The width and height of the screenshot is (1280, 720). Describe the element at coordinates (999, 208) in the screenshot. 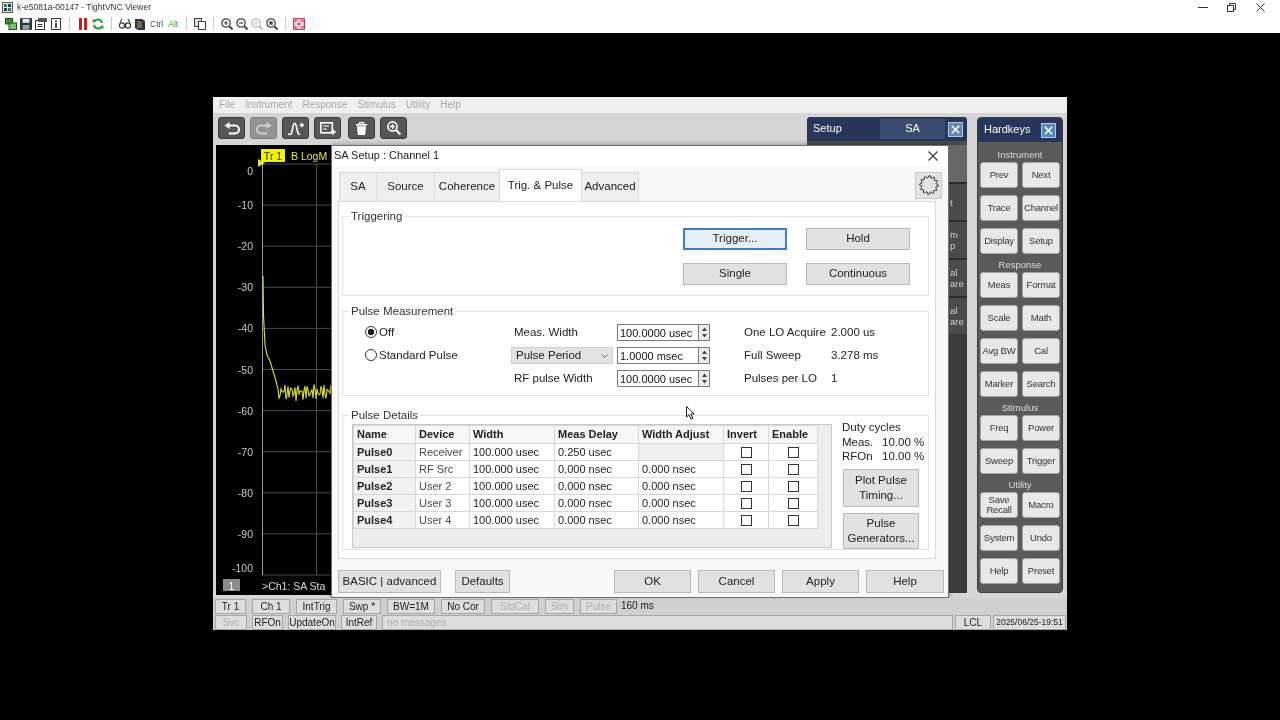

I see `hardkey-button: Trace` at that location.